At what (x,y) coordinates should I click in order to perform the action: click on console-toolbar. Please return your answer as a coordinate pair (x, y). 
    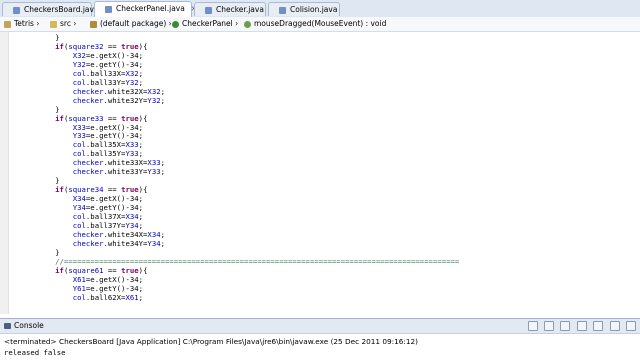
    Looking at the image, I should click on (580, 326).